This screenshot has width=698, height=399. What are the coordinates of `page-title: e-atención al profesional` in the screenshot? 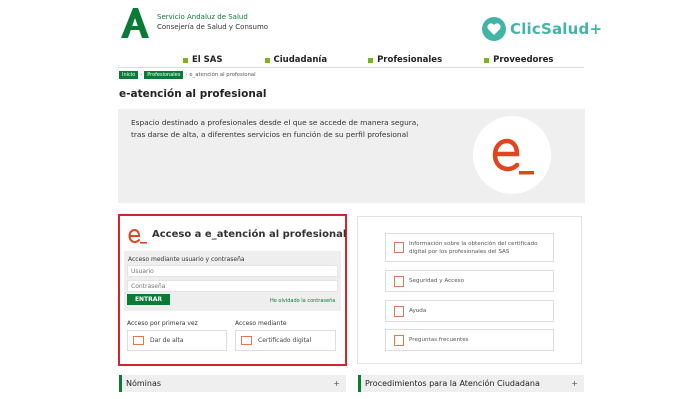 It's located at (193, 94).